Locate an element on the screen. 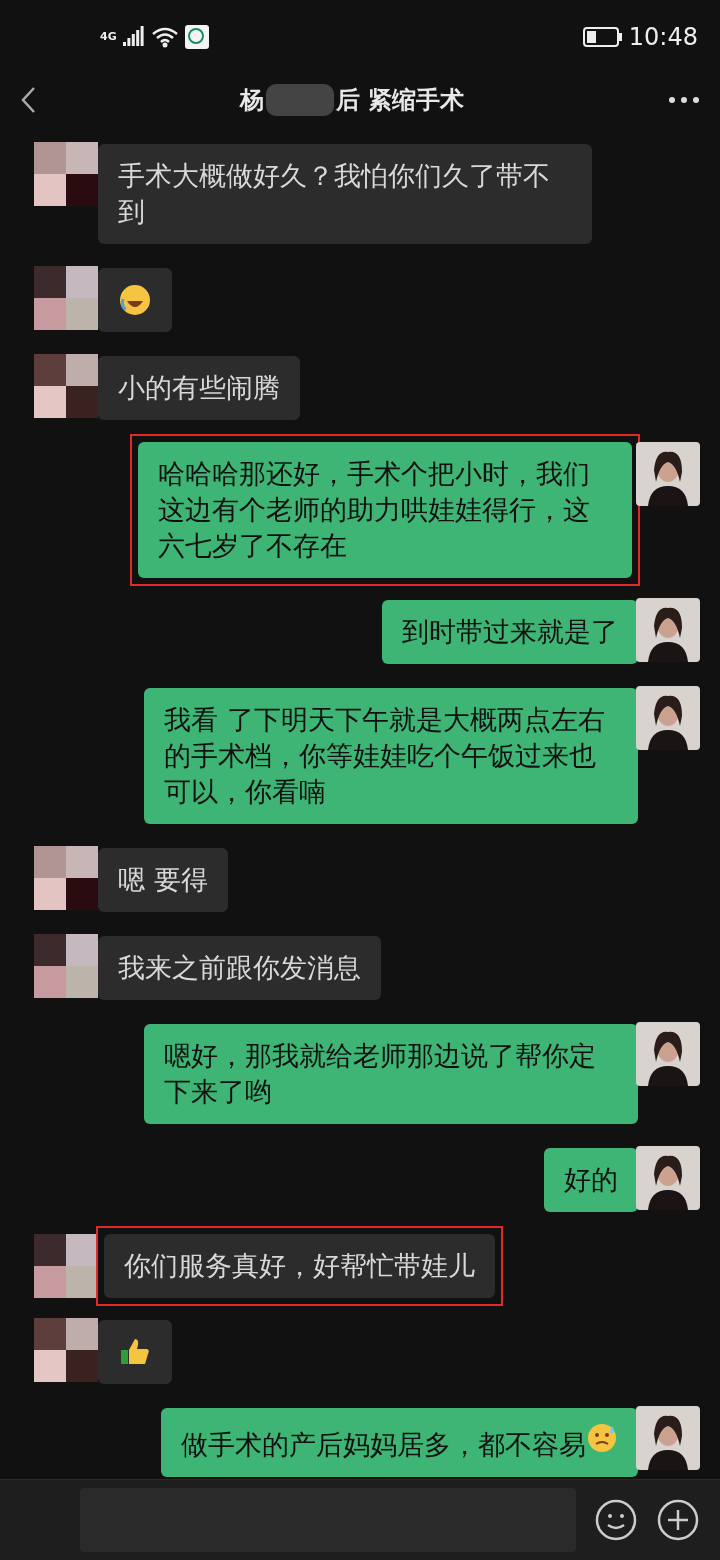 The height and width of the screenshot is (1560, 720). back-icon is located at coordinates (28, 99).